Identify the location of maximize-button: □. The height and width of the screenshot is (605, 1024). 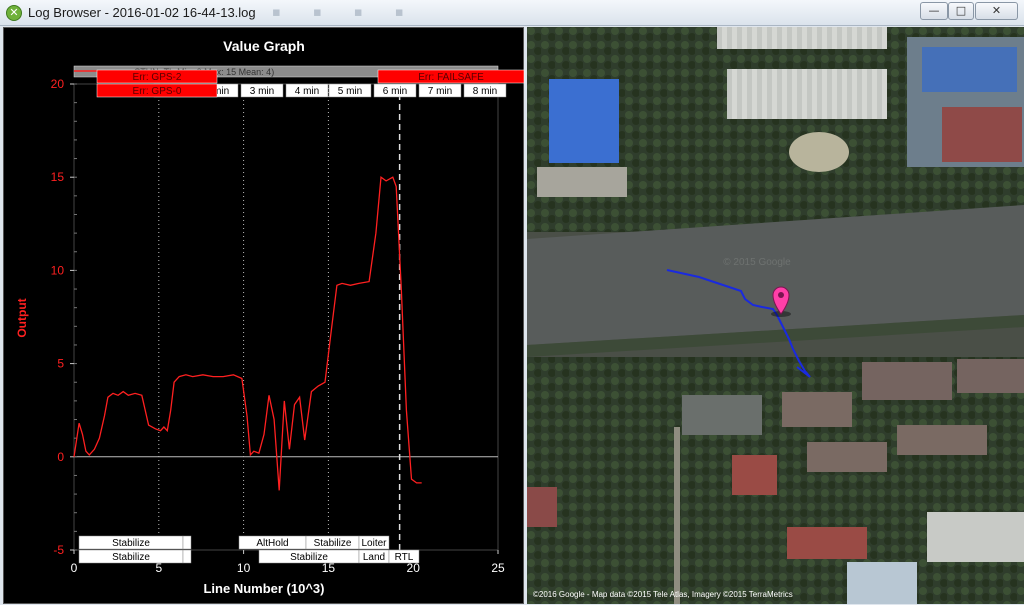
(961, 11).